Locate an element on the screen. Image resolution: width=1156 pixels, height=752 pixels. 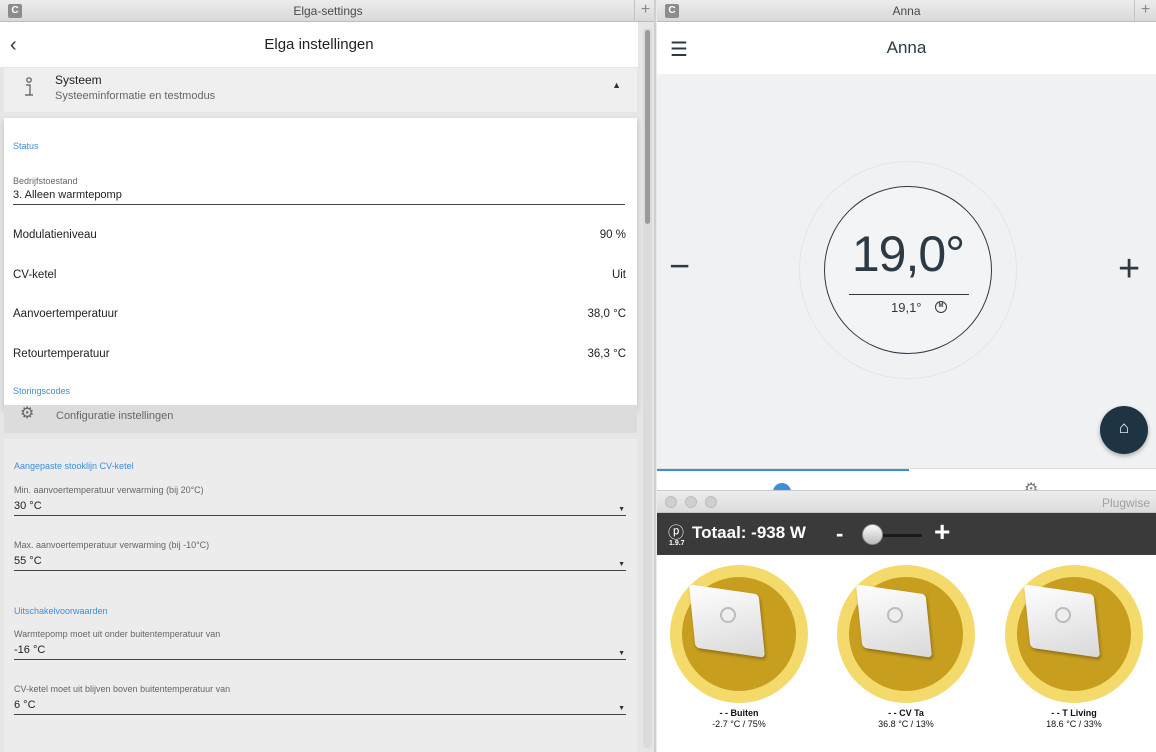
gear-icon: ⚙ is located at coordinates (27, 413).